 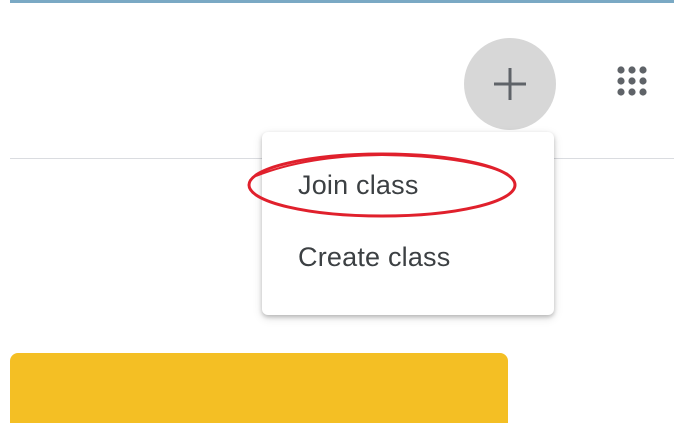 I want to click on top-border, so click(x=342, y=1).